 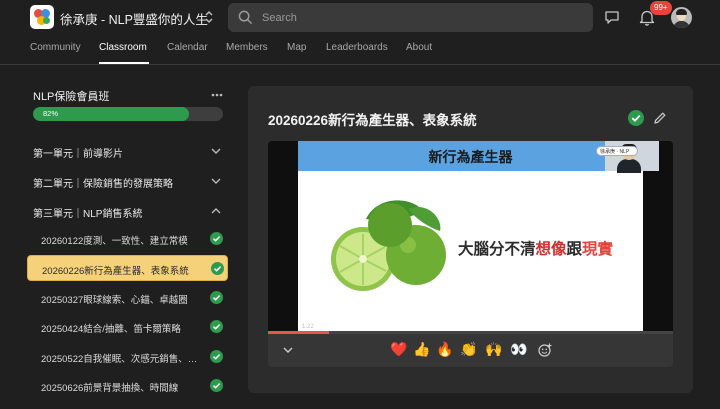 What do you see at coordinates (216, 211) in the screenshot?
I see `chevron-up-icon` at bounding box center [216, 211].